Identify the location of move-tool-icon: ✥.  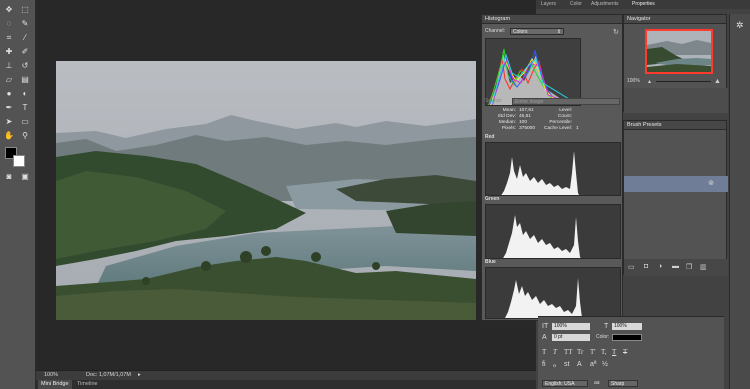
(9, 10).